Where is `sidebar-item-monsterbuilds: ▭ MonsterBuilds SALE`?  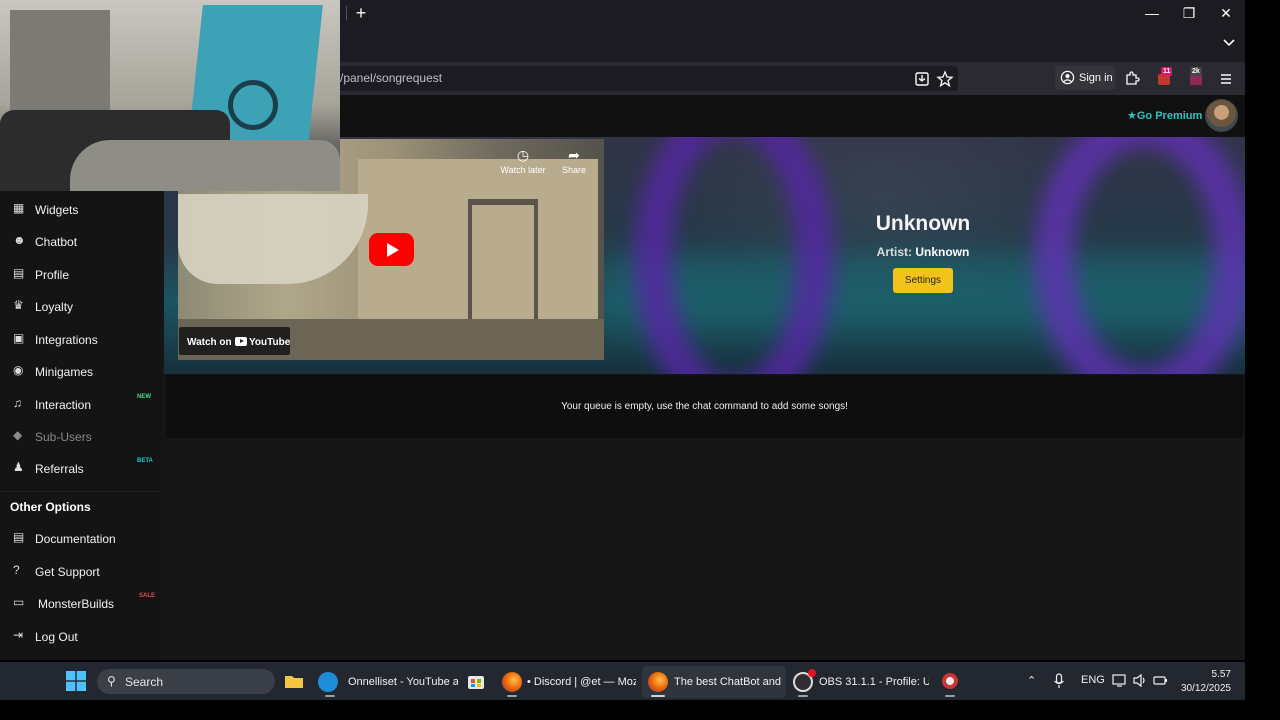 sidebar-item-monsterbuilds: ▭ MonsterBuilds SALE is located at coordinates (81, 603).